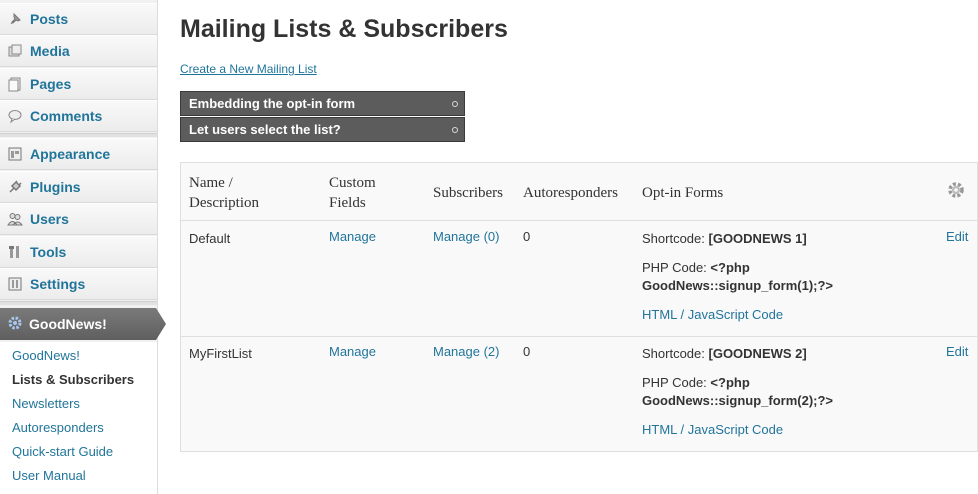 This screenshot has width=978, height=494. What do you see at coordinates (66, 116) in the screenshot?
I see `sidebar-item-label: Comments` at bounding box center [66, 116].